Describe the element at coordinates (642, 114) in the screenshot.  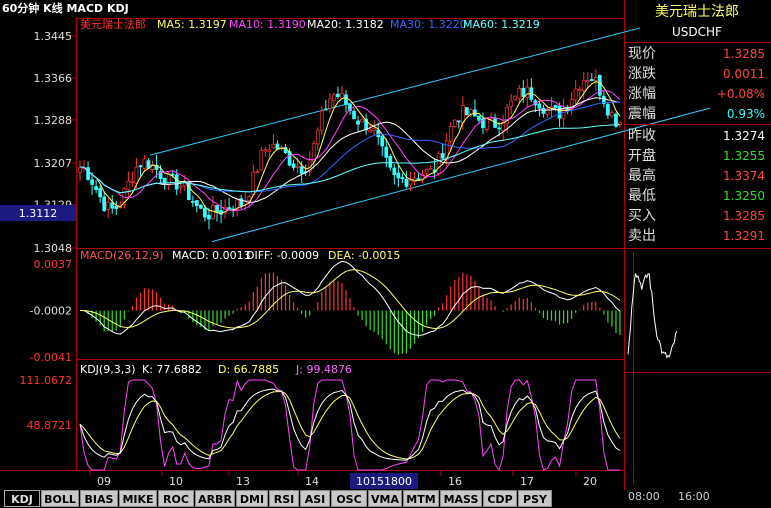
I see `quote-label: 震幅` at that location.